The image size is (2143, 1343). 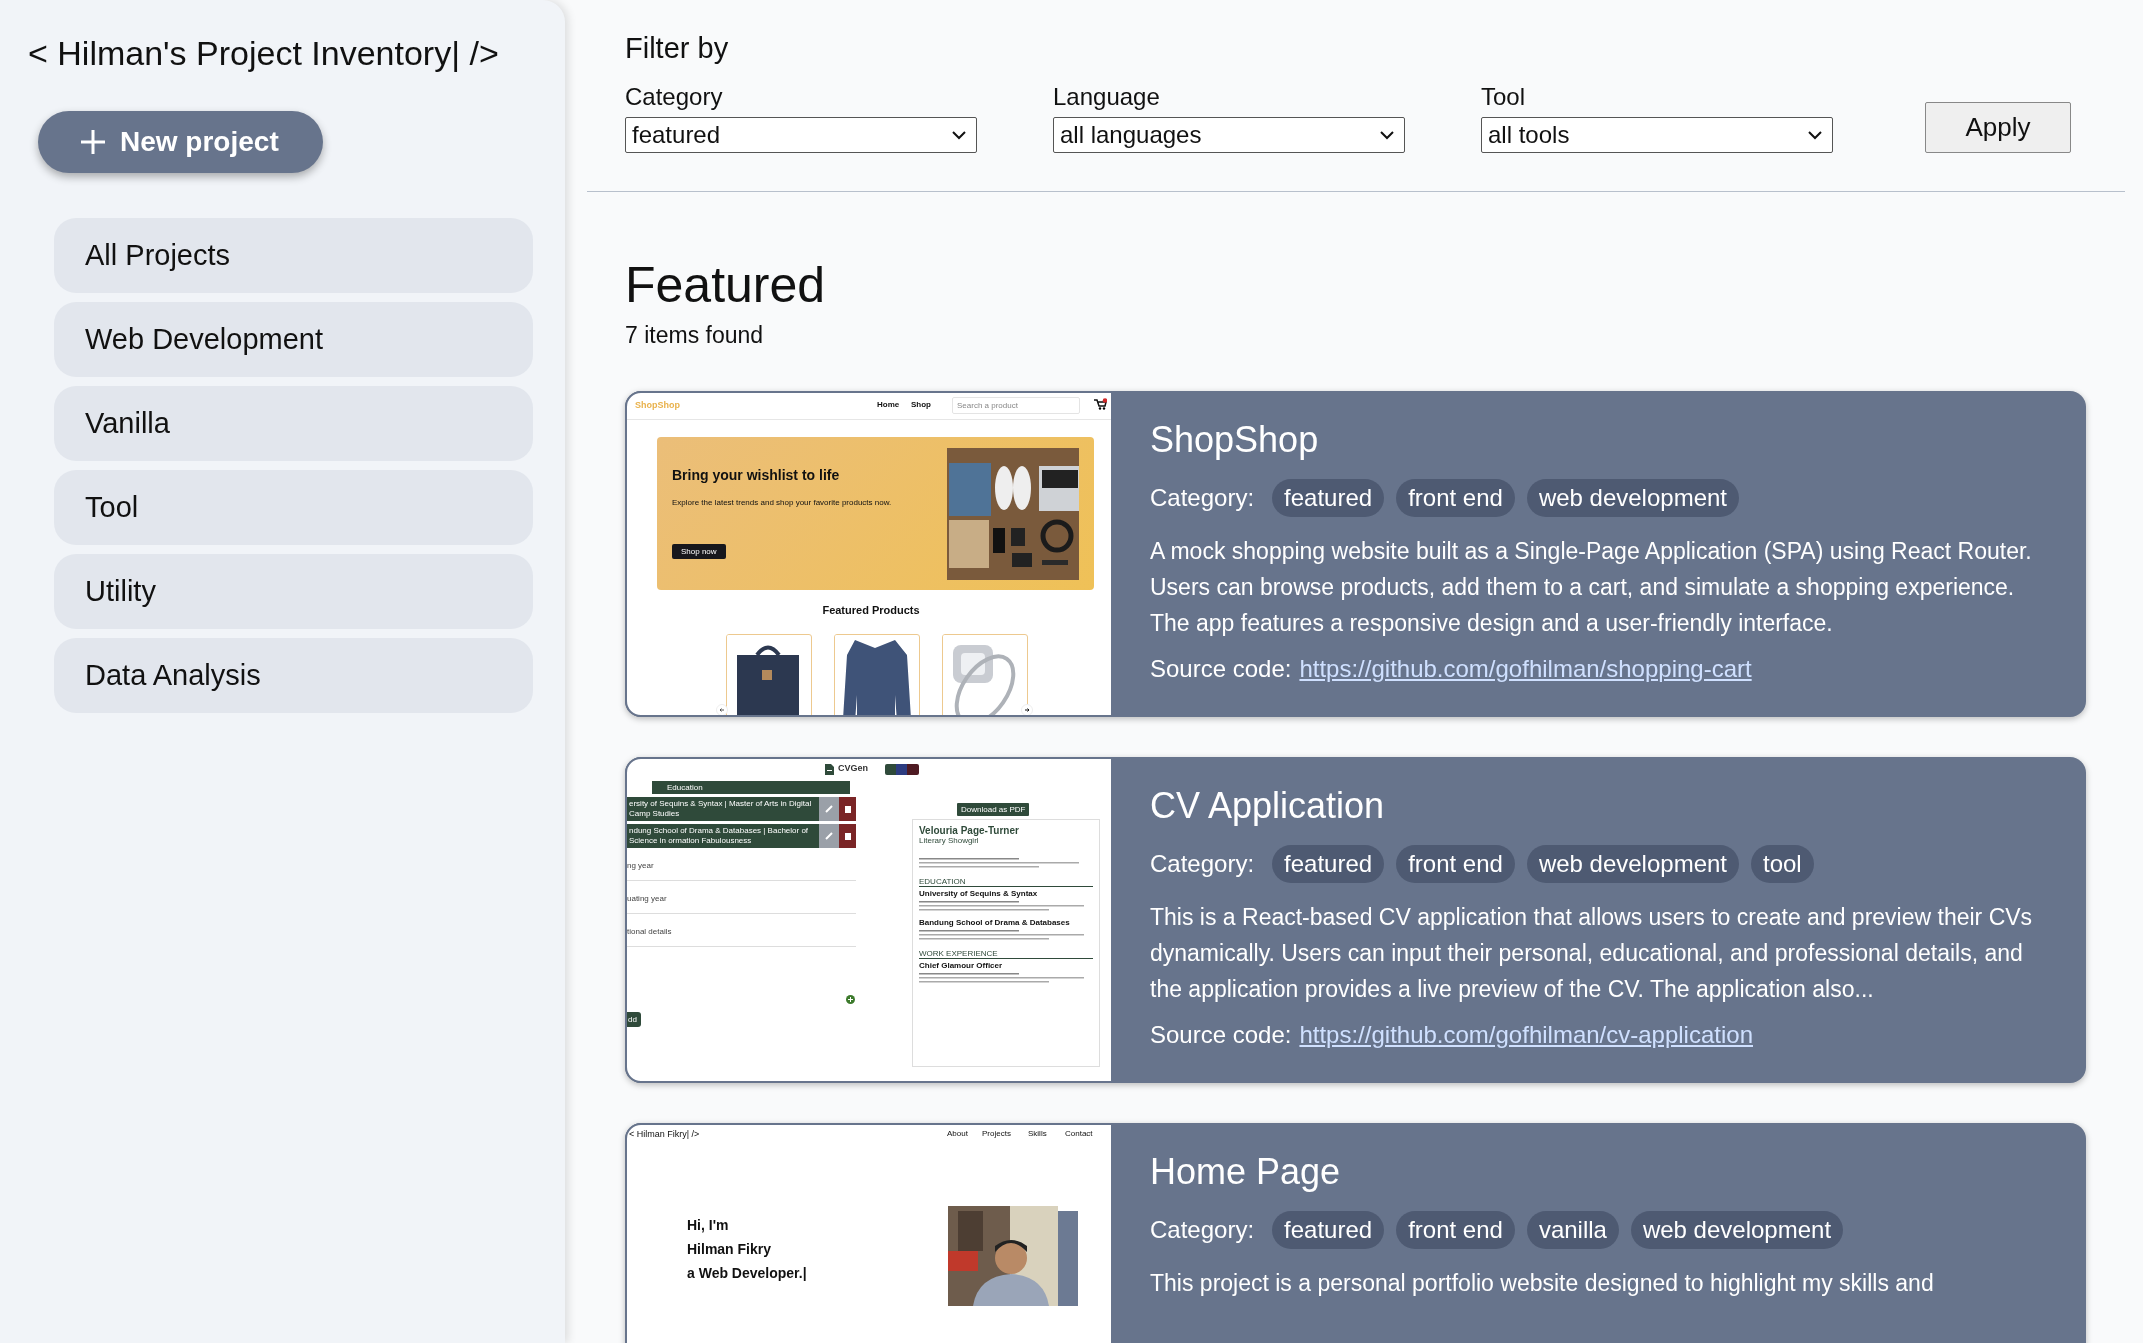 I want to click on field-label: Language, so click(x=1107, y=97).